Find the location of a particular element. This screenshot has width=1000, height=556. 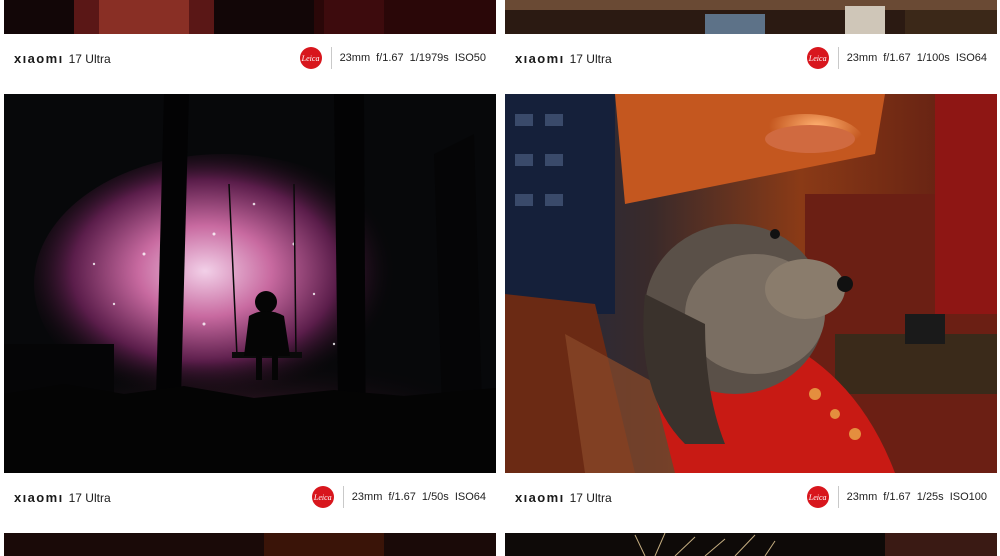

shutter-speed: 1/100s is located at coordinates (933, 58).